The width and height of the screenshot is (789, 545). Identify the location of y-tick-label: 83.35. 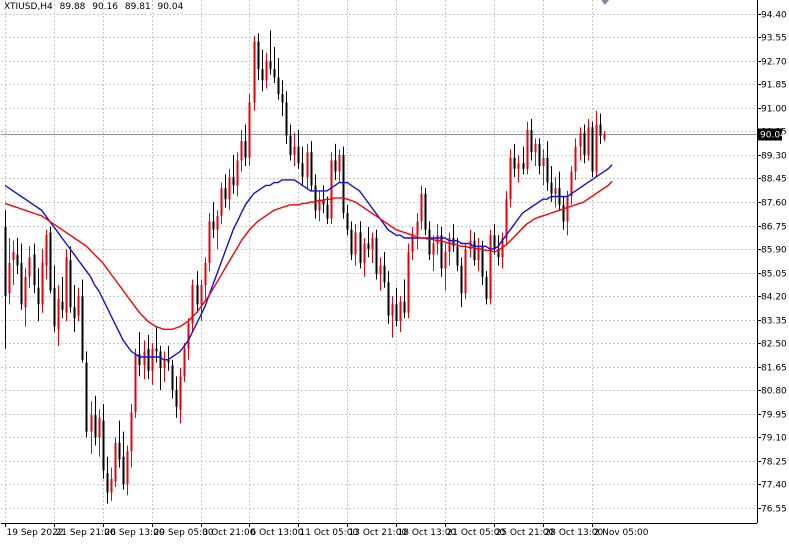
(774, 322).